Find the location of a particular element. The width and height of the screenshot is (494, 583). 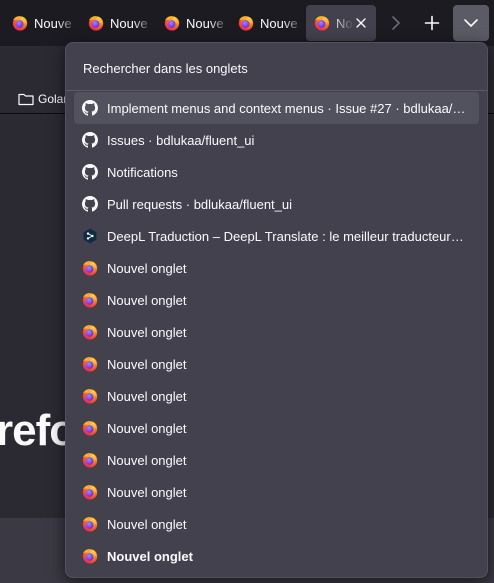

bookmark-folder: Golar is located at coordinates (42, 99).